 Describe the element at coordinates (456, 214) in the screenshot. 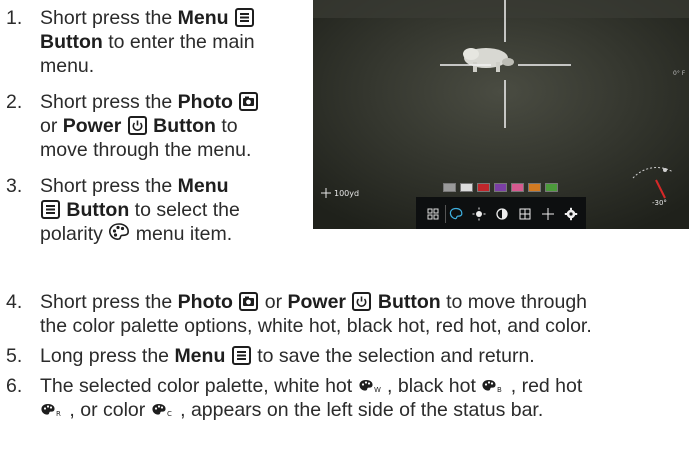

I see `status-palette-icon` at that location.